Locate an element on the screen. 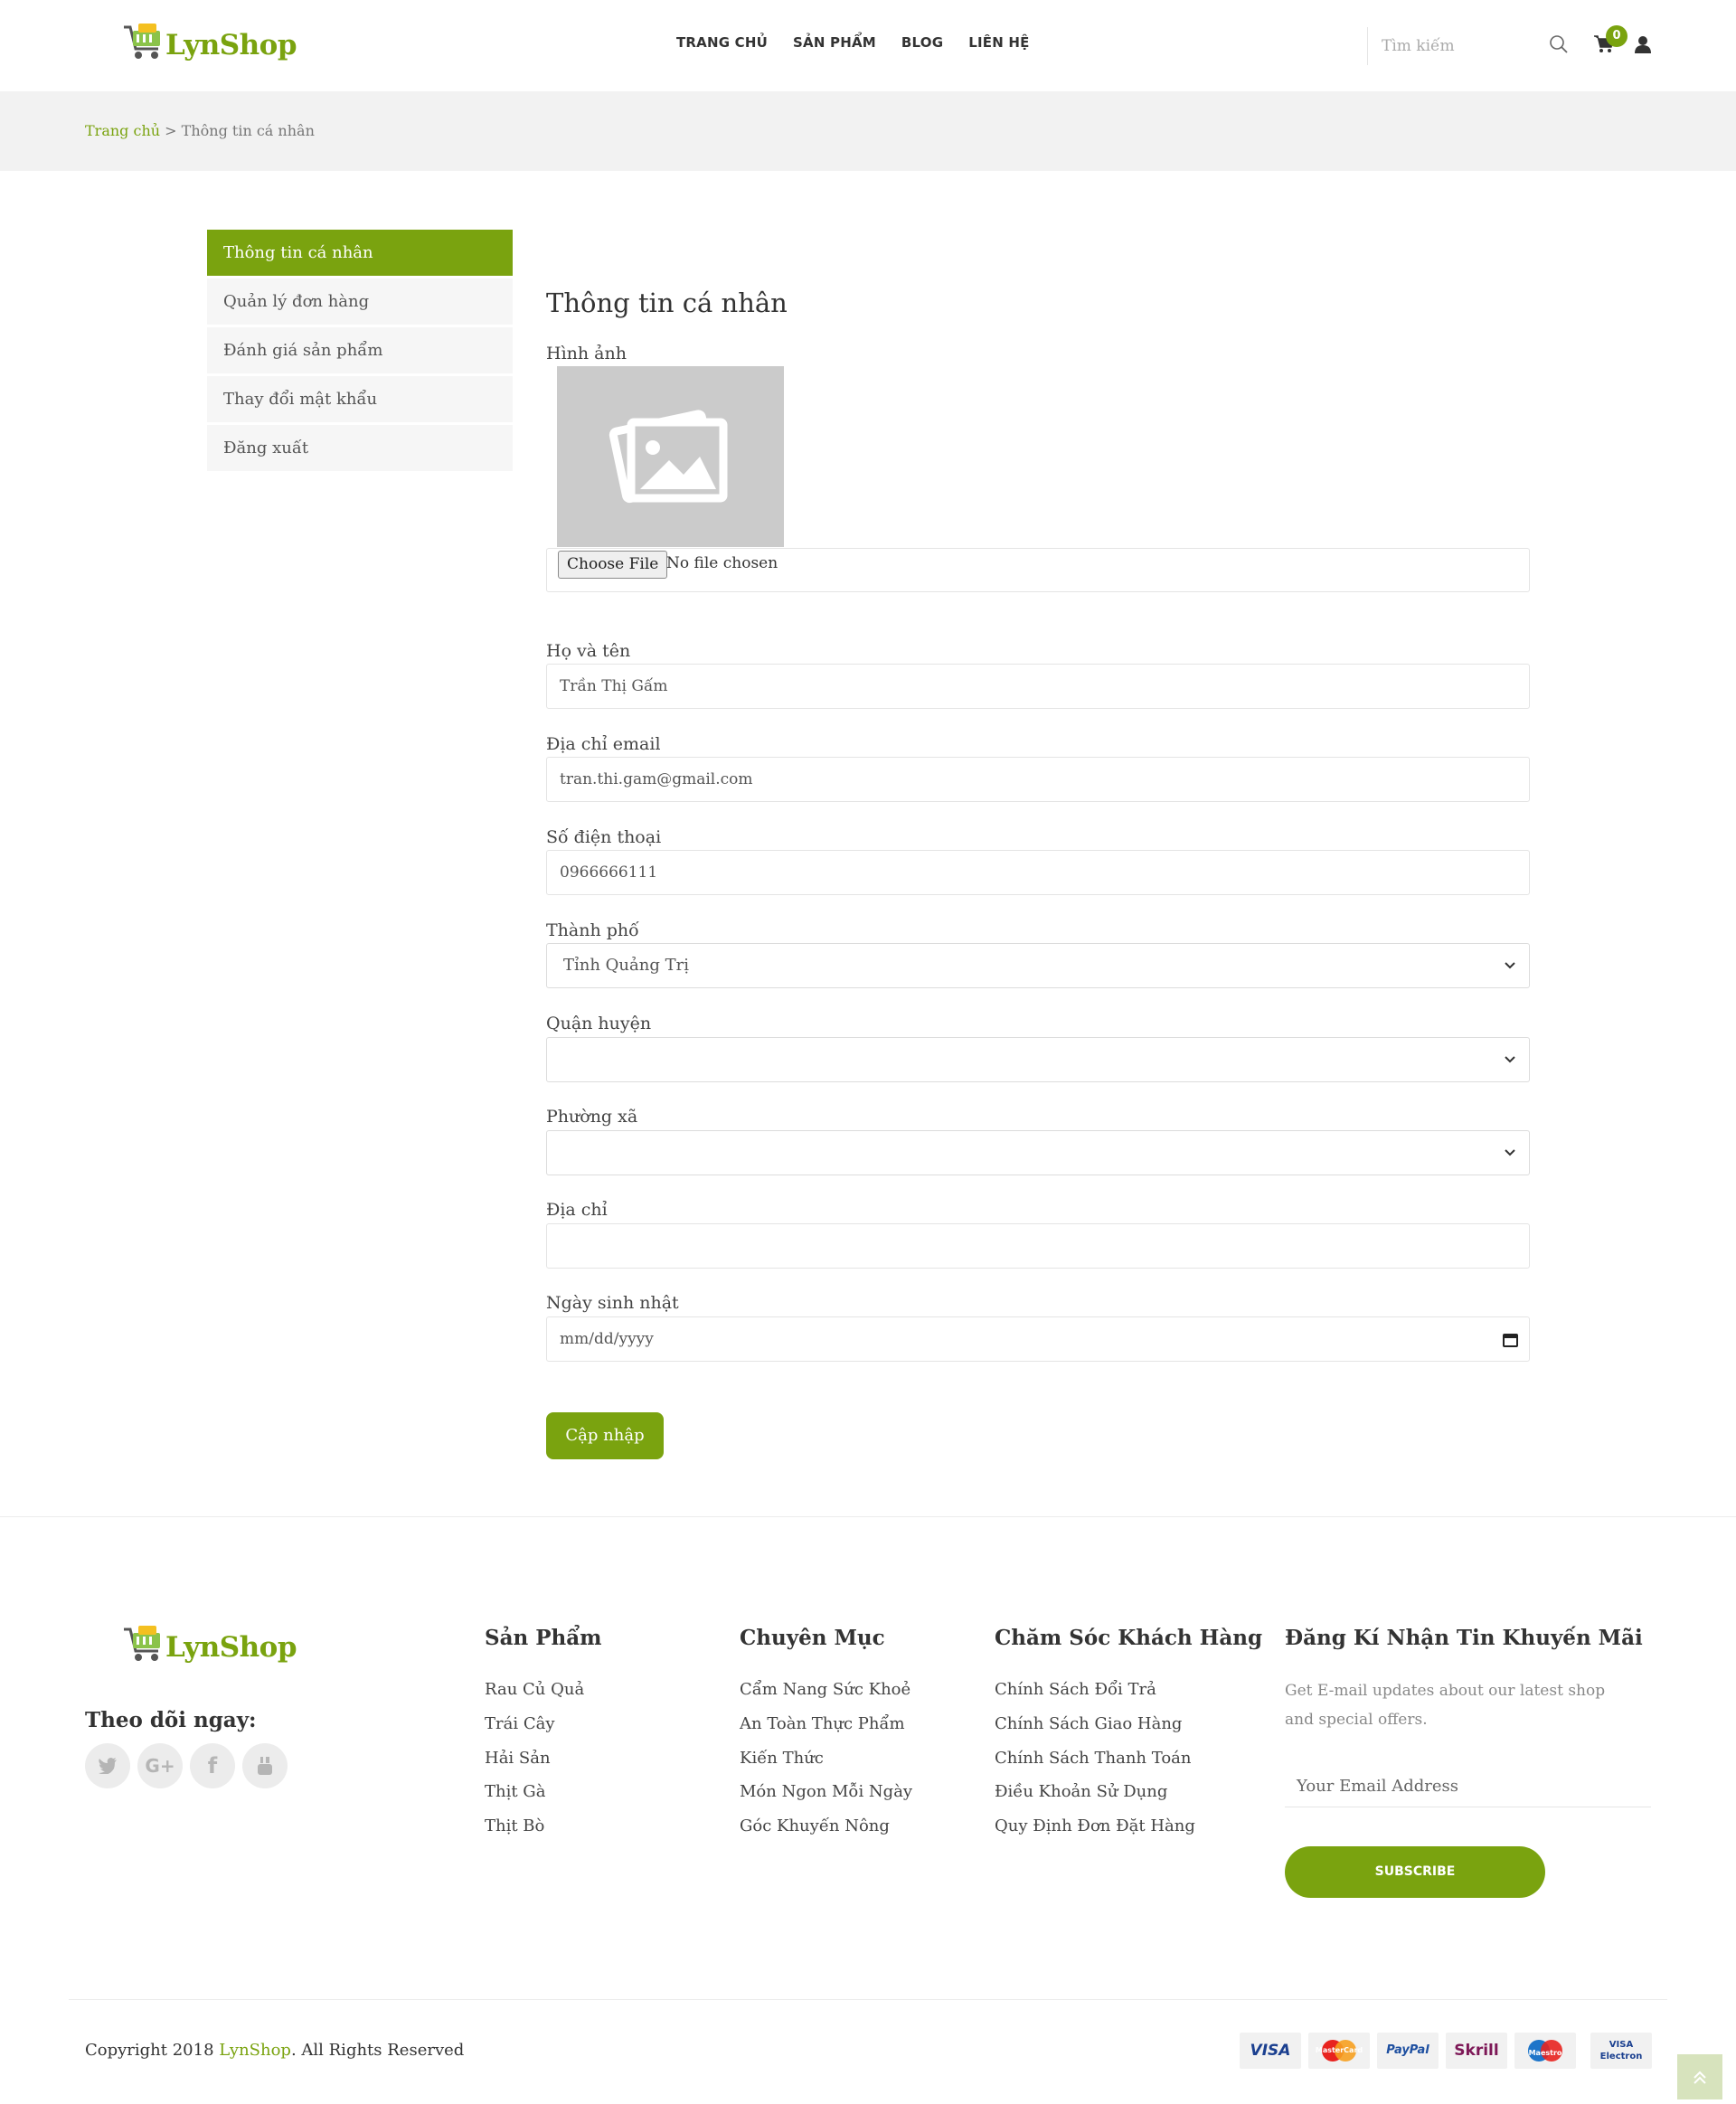 This screenshot has height=2104, width=1736. sidebar-item-change-password: Thay đổi mật khẩu is located at coordinates (360, 399).